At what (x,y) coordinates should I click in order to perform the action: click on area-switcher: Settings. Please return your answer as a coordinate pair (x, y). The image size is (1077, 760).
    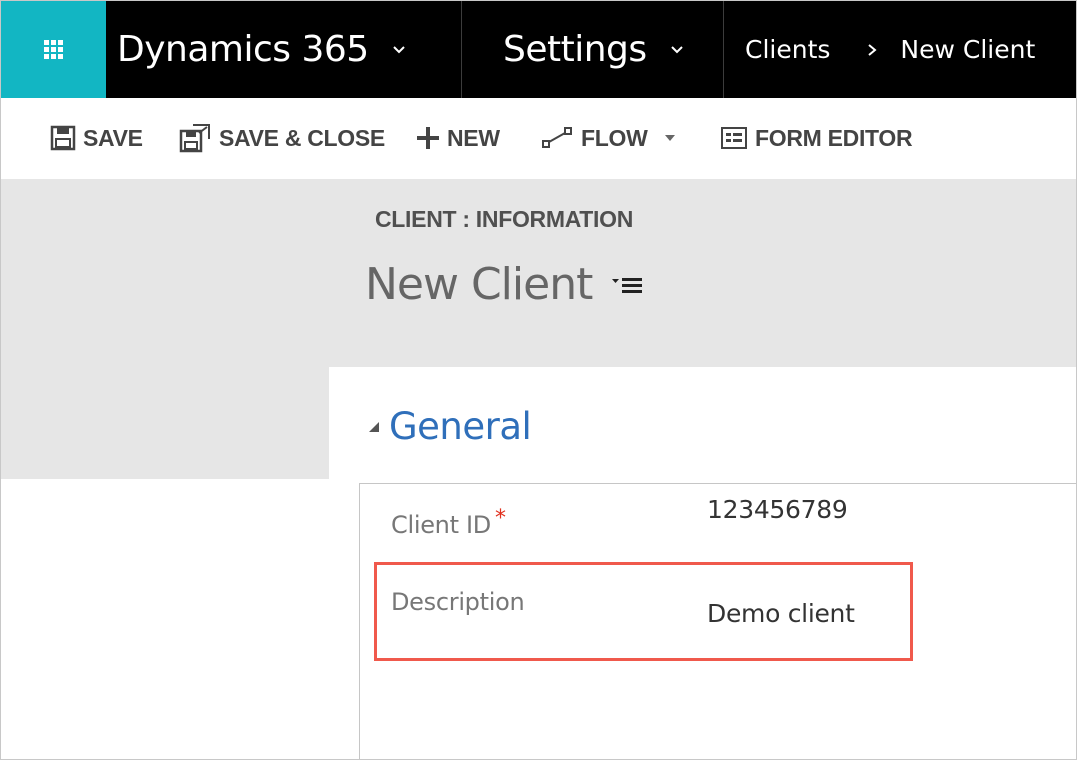
    Looking at the image, I should click on (594, 49).